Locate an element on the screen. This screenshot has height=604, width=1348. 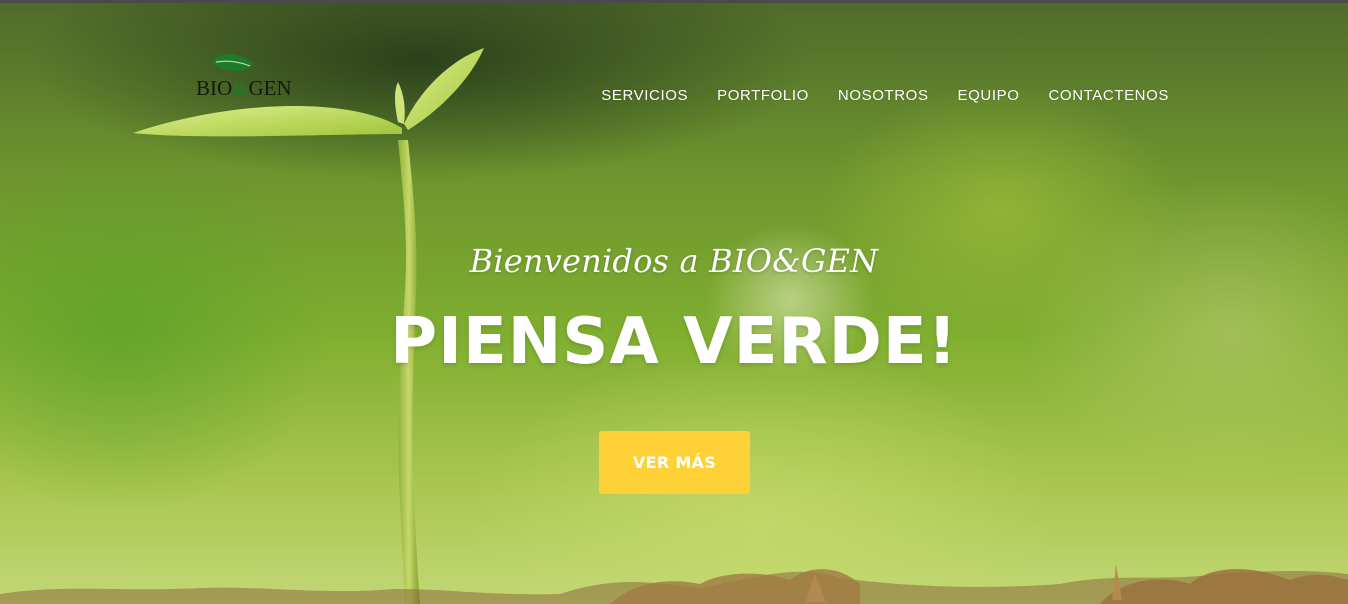
brand-logo: BIO&GEN is located at coordinates (266, 77).